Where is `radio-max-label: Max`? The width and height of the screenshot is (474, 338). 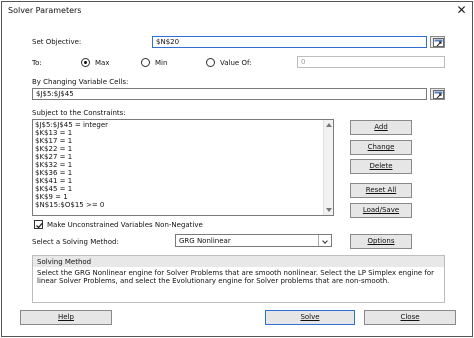
radio-max-label: Max is located at coordinates (102, 63).